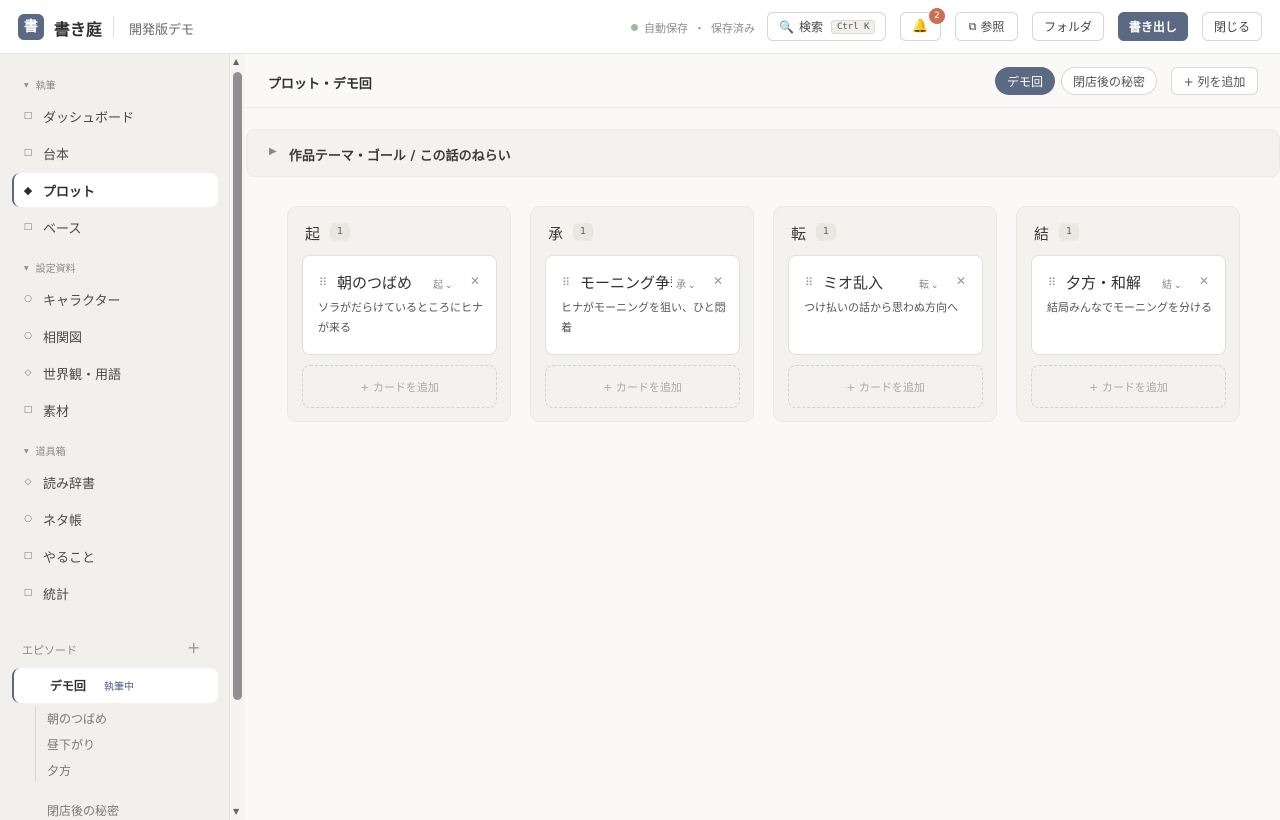 This screenshot has height=820, width=1280. Describe the element at coordinates (826, 26) in the screenshot. I see `search-button: 🔍 検索 Ctrl K` at that location.